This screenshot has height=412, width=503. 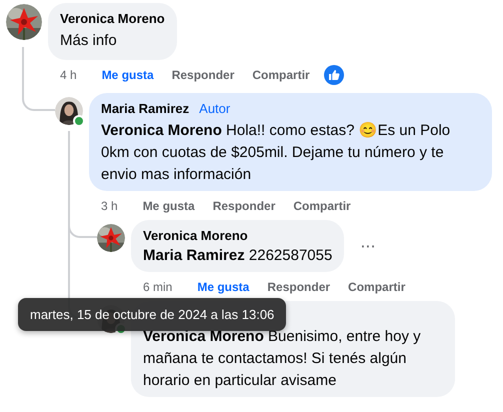 What do you see at coordinates (68, 75) in the screenshot?
I see `timestamp-link: 4 h` at bounding box center [68, 75].